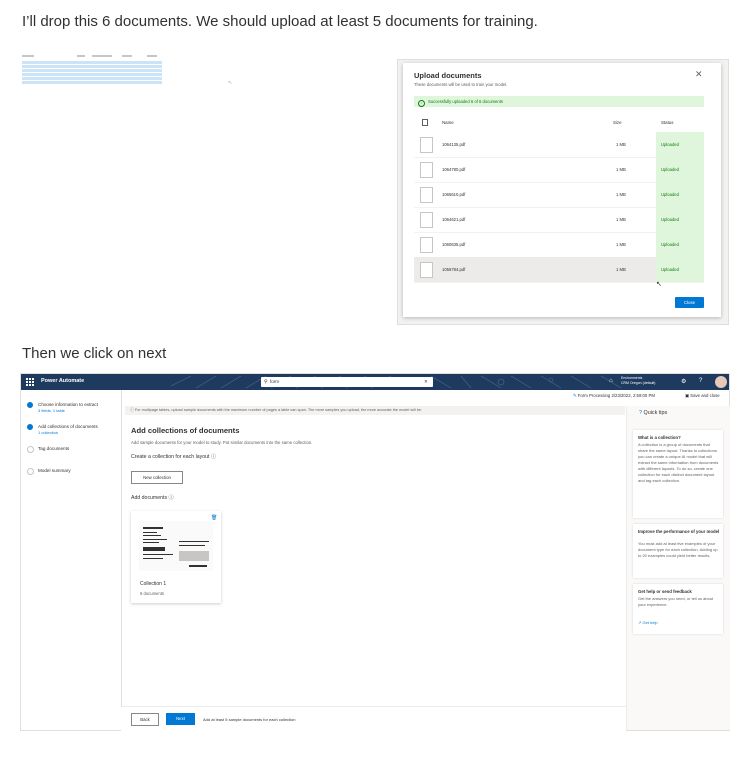 The image size is (748, 762). I want to click on avatar, so click(721, 382).